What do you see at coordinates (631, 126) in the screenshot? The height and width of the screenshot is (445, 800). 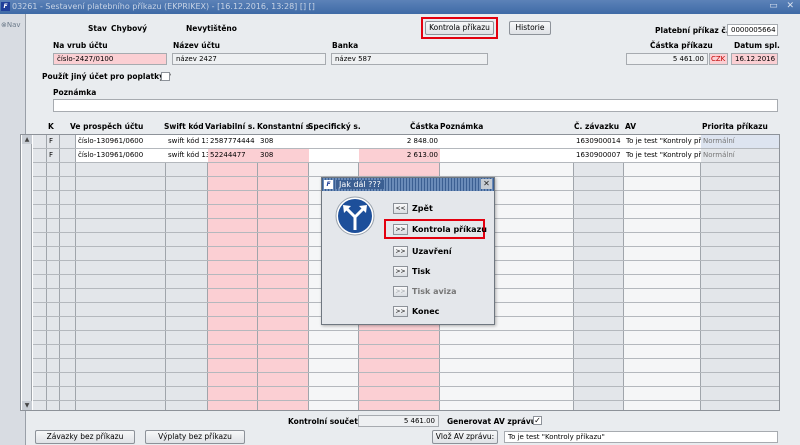 I see `col-header-av: AV` at bounding box center [631, 126].